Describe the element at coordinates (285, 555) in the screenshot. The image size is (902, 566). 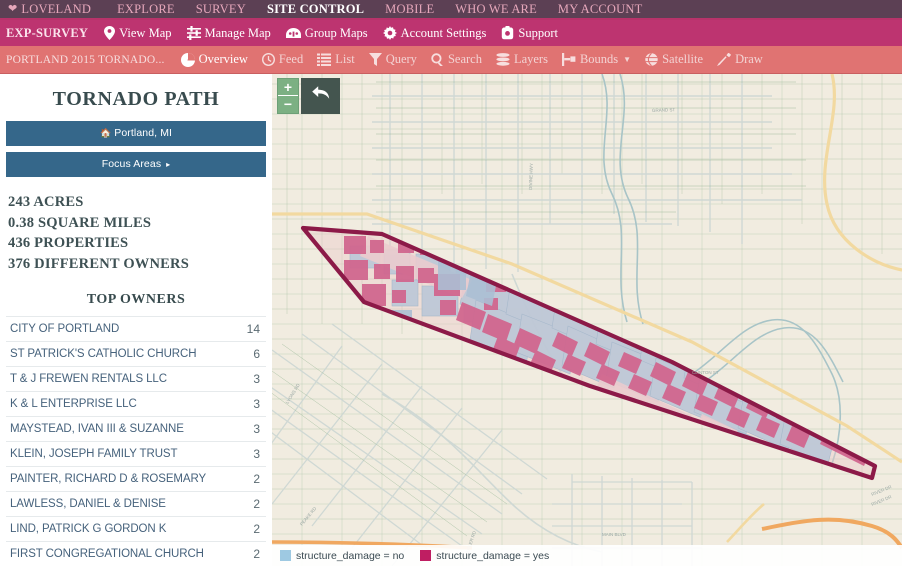
I see `legend-swatch-no` at that location.